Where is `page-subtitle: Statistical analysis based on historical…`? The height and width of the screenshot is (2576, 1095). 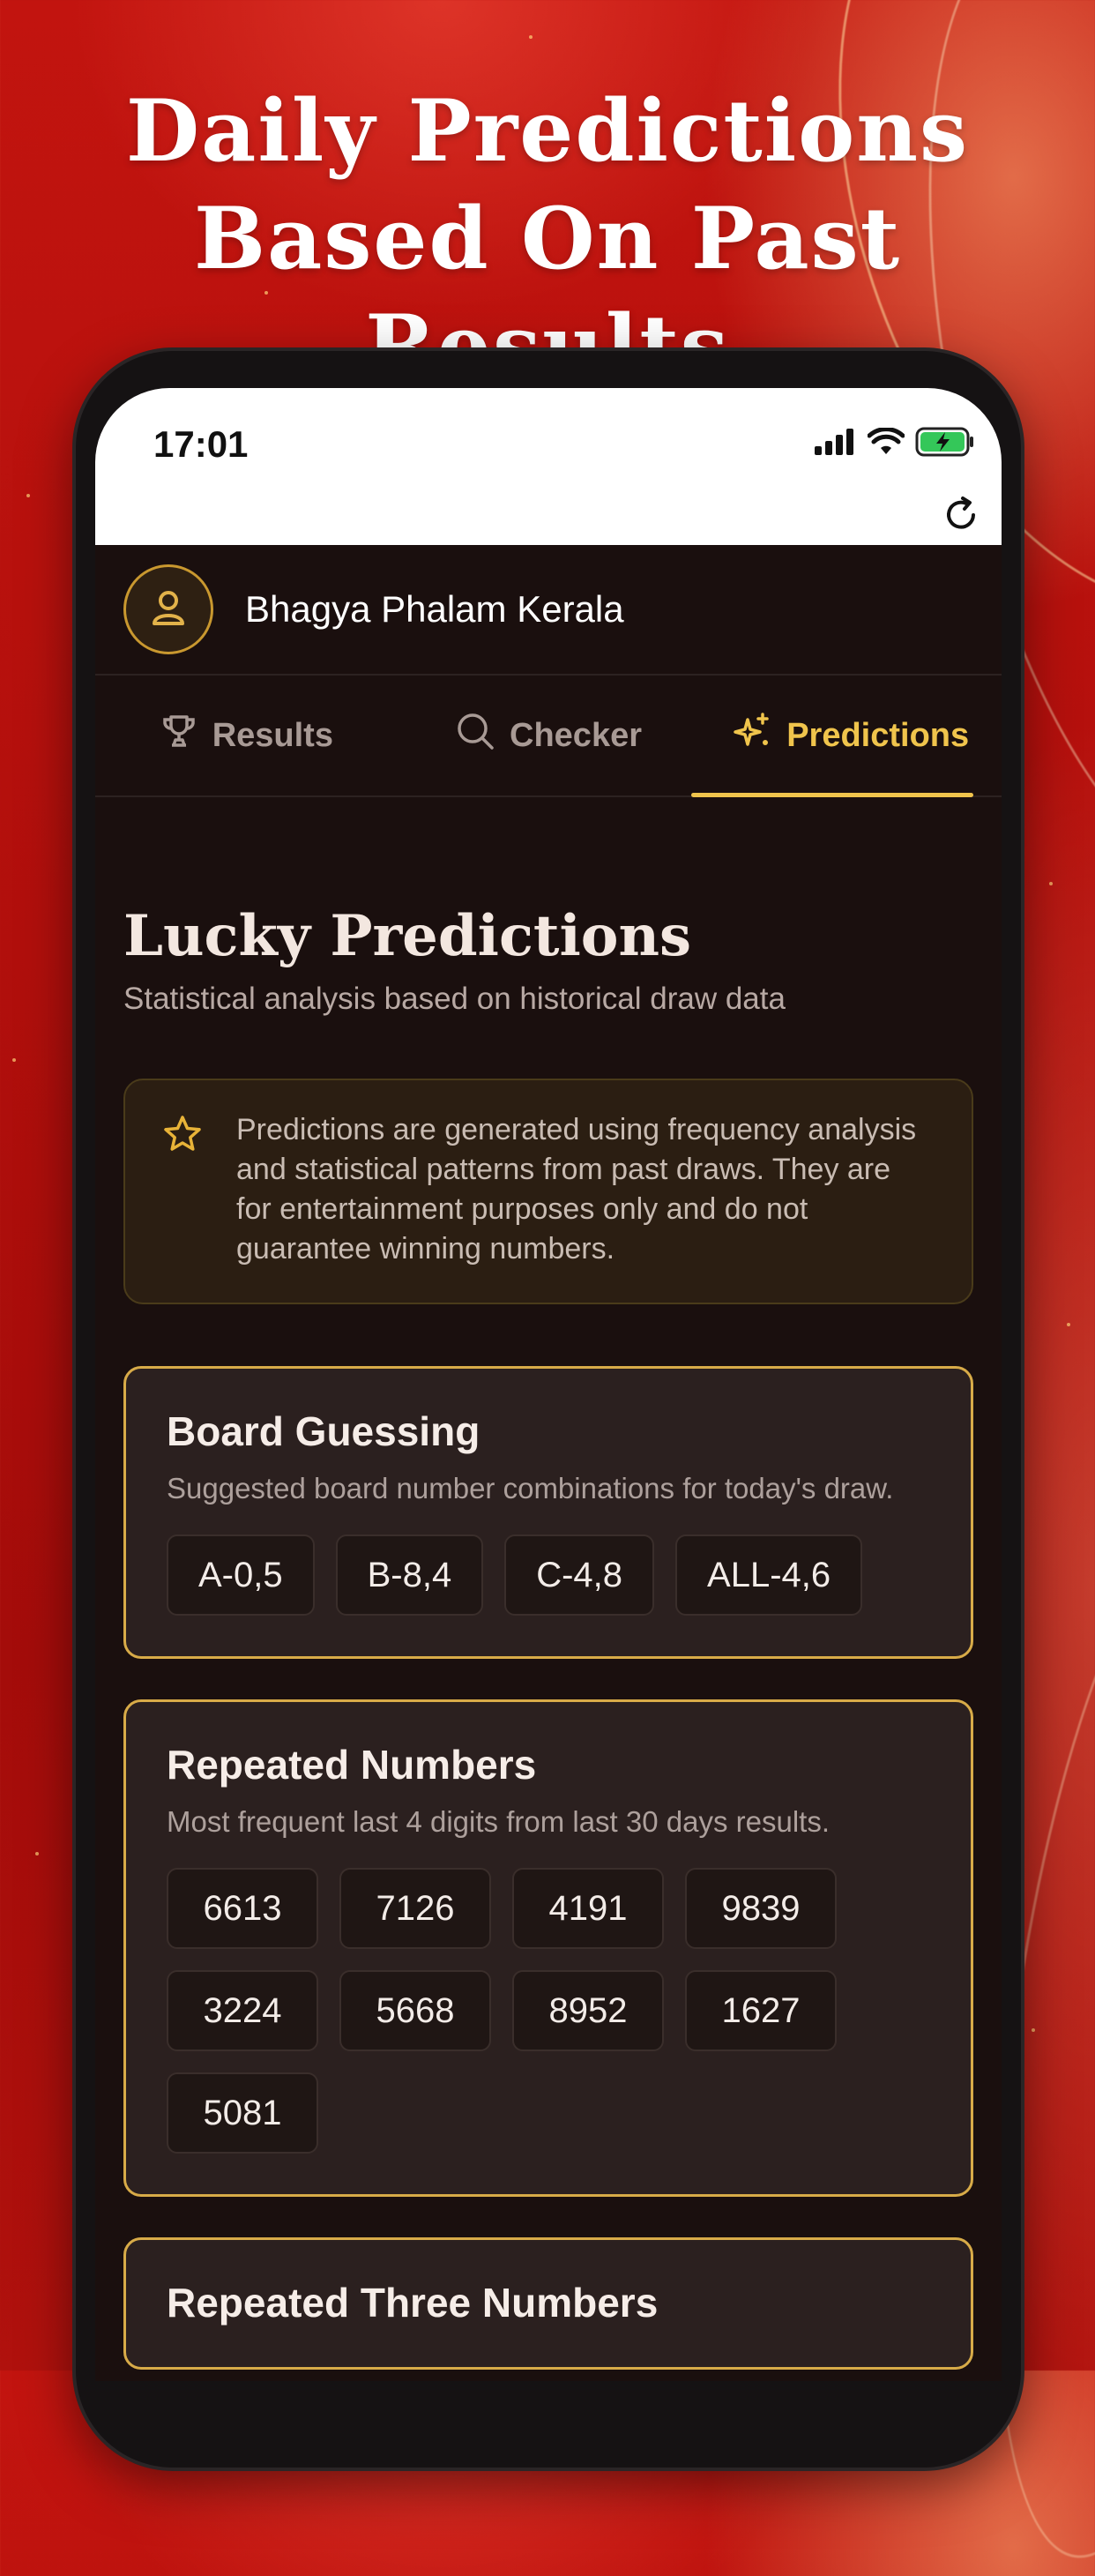 page-subtitle: Statistical analysis based on historical… is located at coordinates (454, 999).